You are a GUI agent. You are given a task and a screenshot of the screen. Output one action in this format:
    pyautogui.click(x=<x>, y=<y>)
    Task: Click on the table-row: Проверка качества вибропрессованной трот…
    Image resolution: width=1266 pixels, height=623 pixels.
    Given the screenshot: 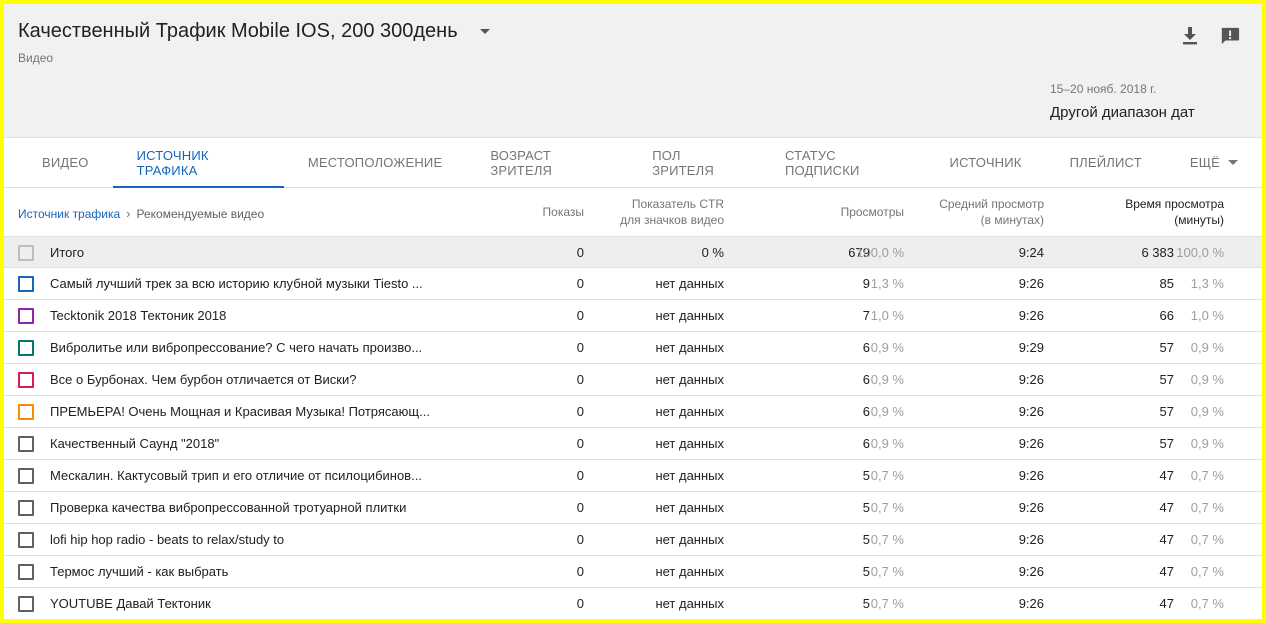 What is the action you would take?
    pyautogui.click(x=633, y=507)
    